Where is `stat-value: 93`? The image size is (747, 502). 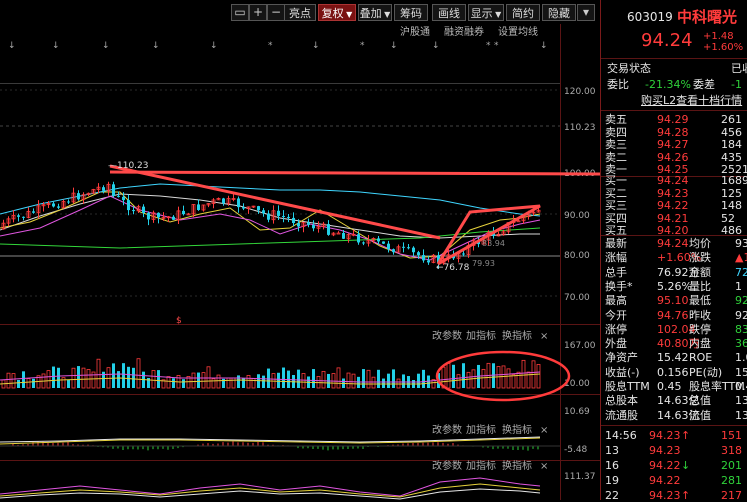
stat-value: 93 is located at coordinates (741, 243).